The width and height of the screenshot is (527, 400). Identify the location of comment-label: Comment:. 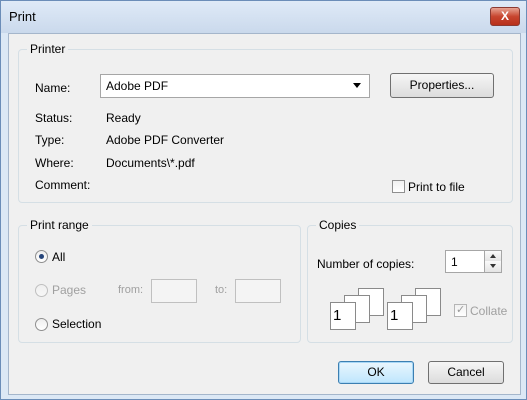
(63, 185).